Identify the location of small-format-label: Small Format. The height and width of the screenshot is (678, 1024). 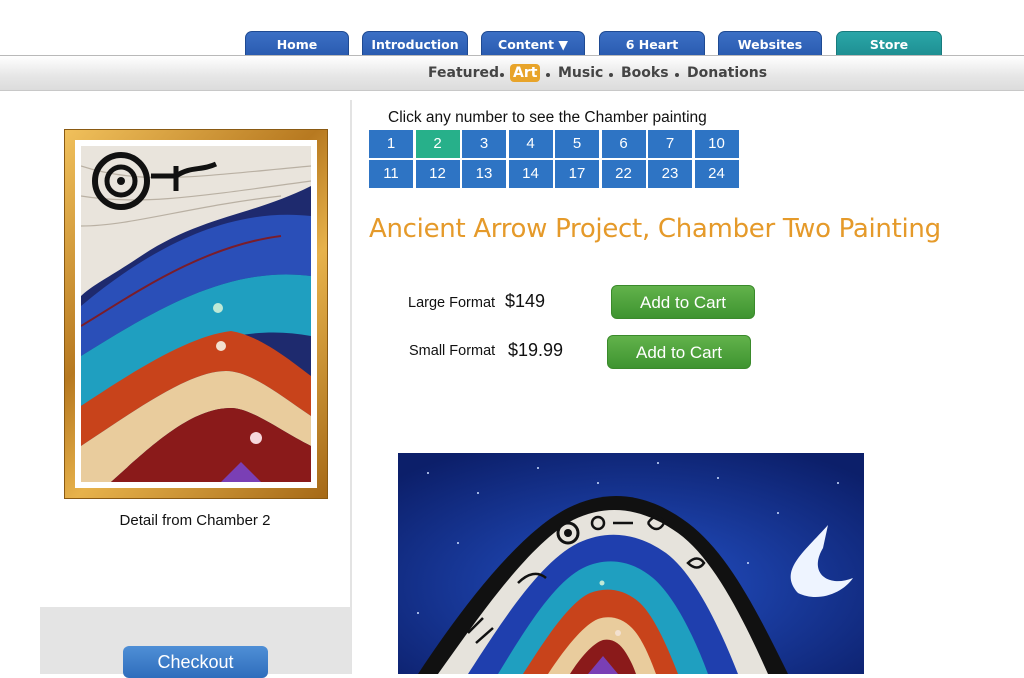
(452, 351).